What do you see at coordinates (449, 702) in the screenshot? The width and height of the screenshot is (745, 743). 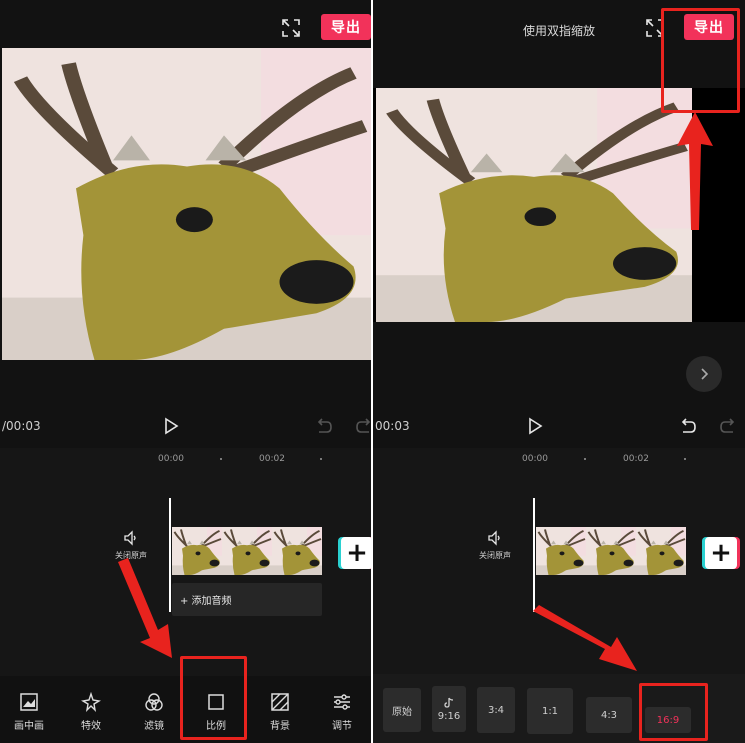 I see `tiktok-icon` at bounding box center [449, 702].